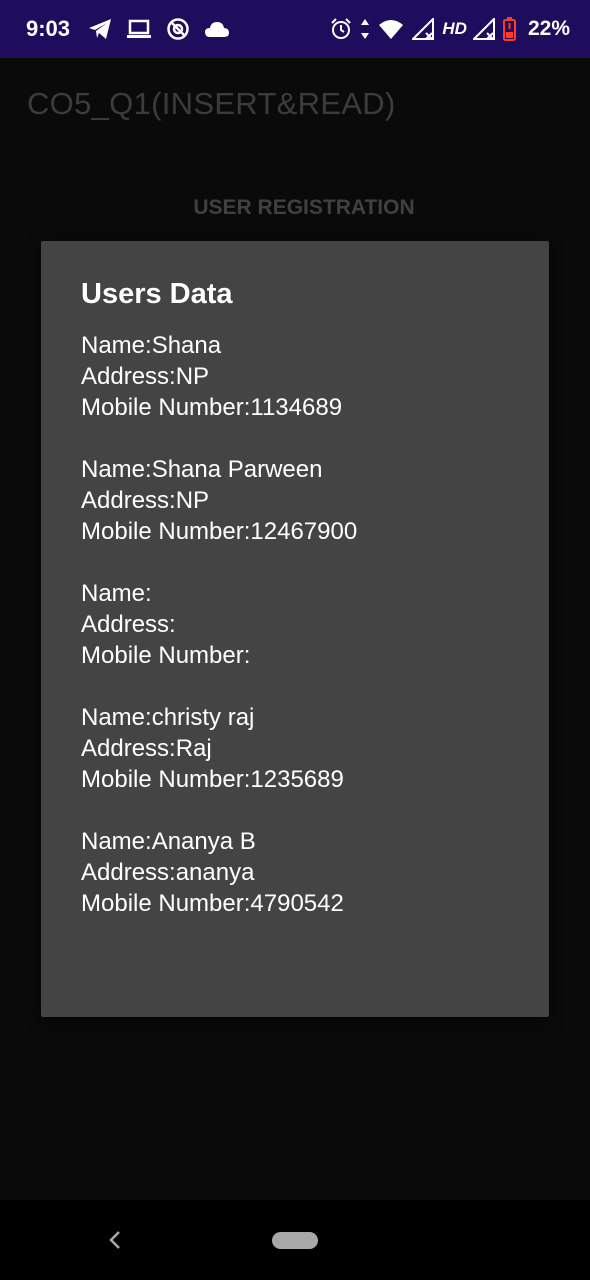  I want to click on record-address: Address:Raj, so click(146, 748).